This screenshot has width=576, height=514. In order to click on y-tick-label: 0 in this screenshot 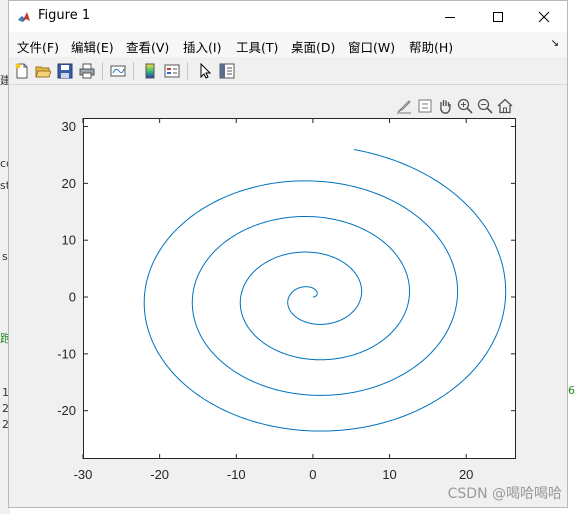, I will do `click(72, 297)`.